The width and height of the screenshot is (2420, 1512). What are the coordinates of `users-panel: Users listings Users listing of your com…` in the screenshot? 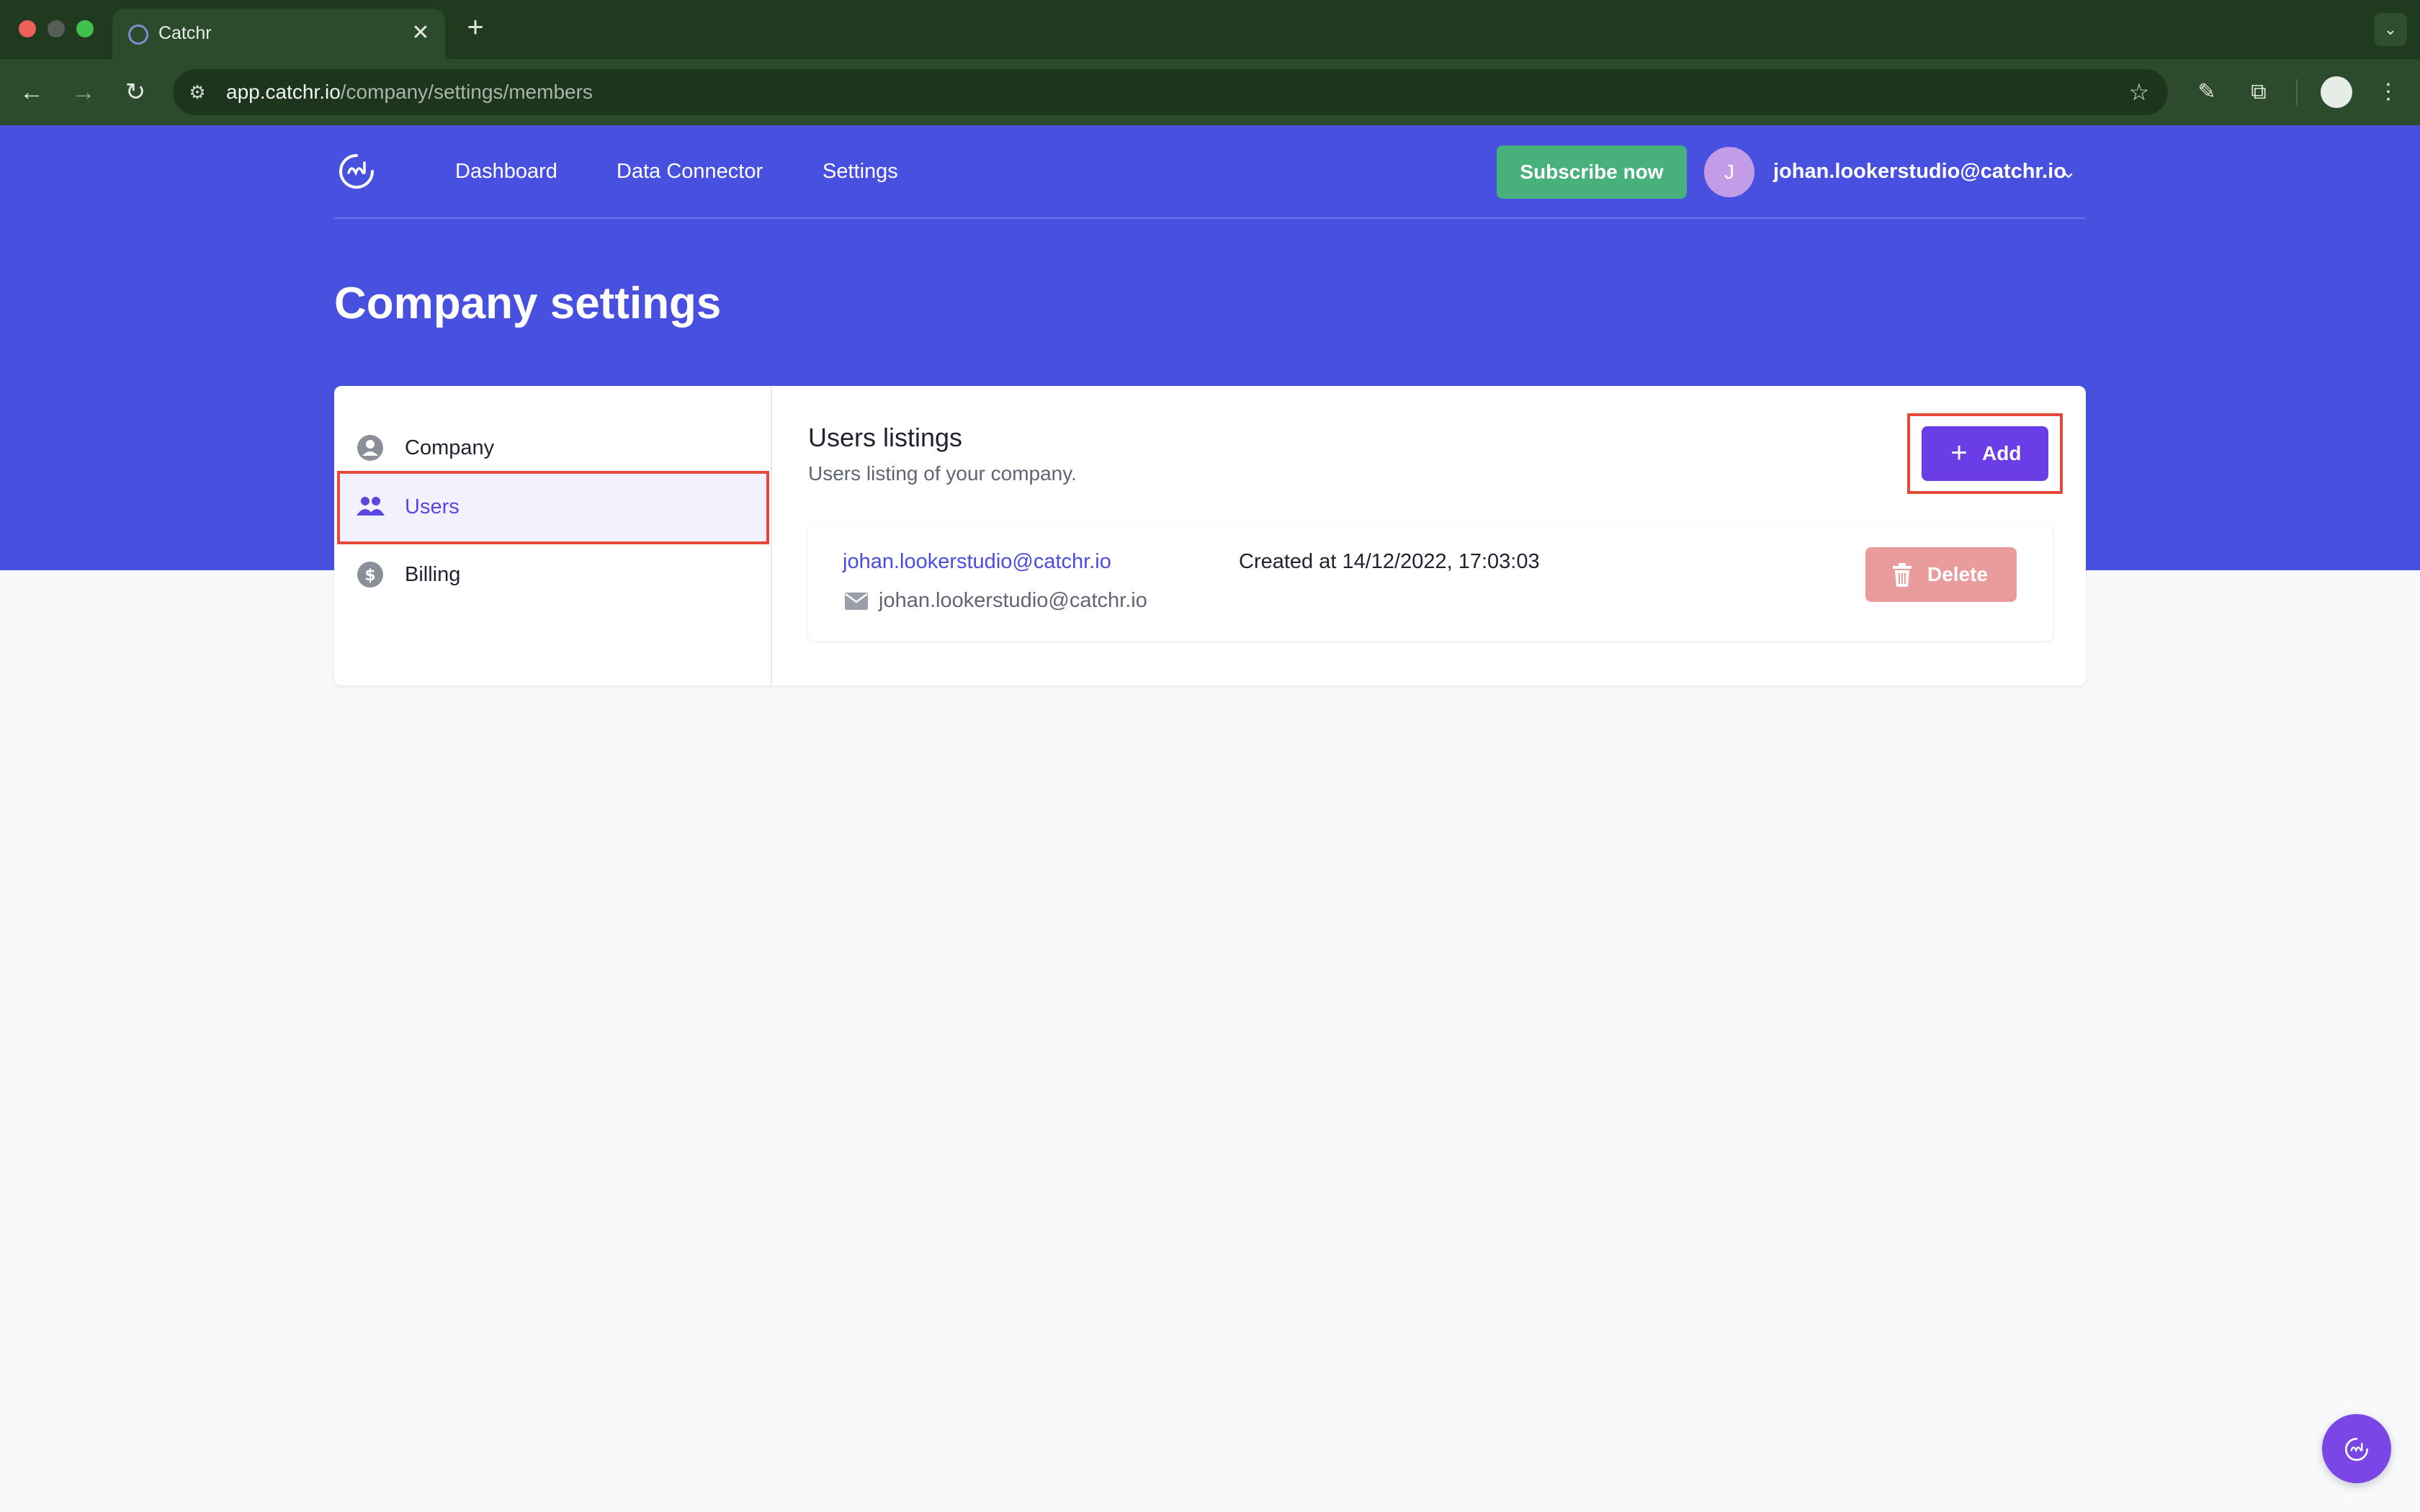 It's located at (1430, 535).